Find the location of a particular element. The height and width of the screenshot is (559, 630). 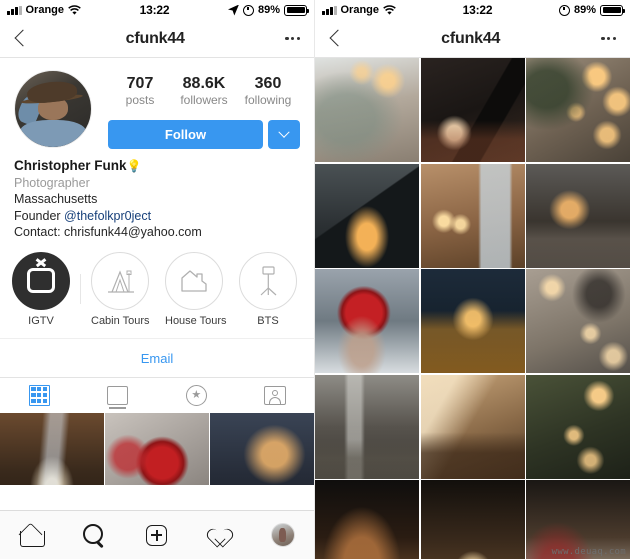

bio-category: Photographer is located at coordinates (52, 182).